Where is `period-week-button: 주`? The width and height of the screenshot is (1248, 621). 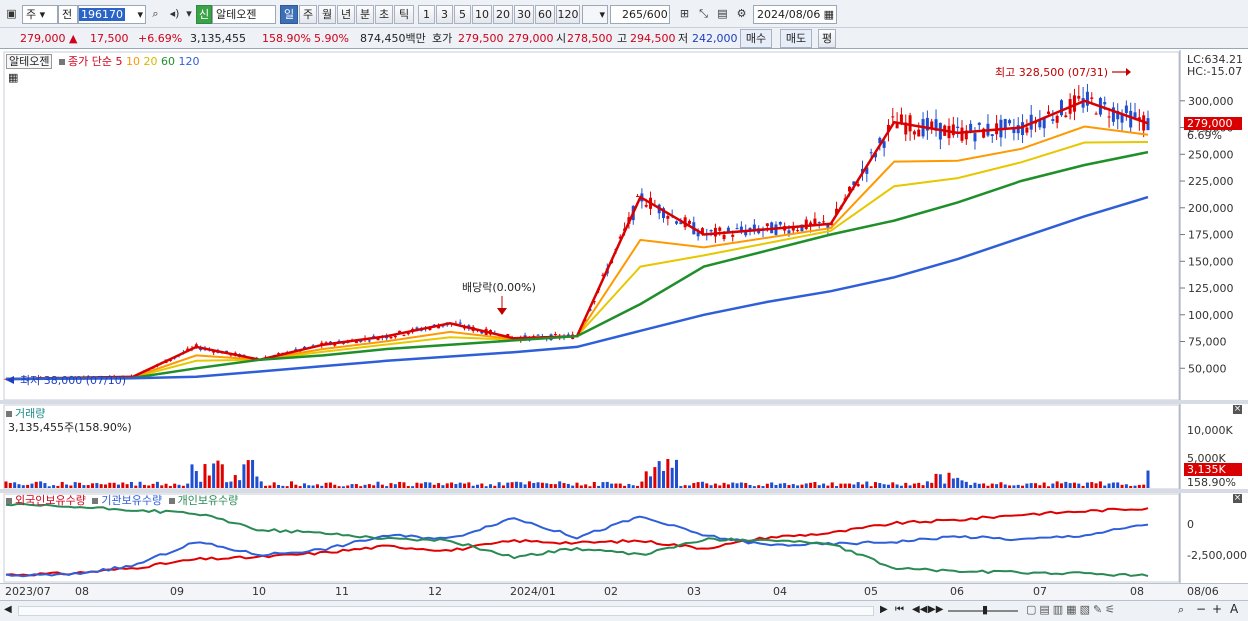 period-week-button: 주 is located at coordinates (308, 14).